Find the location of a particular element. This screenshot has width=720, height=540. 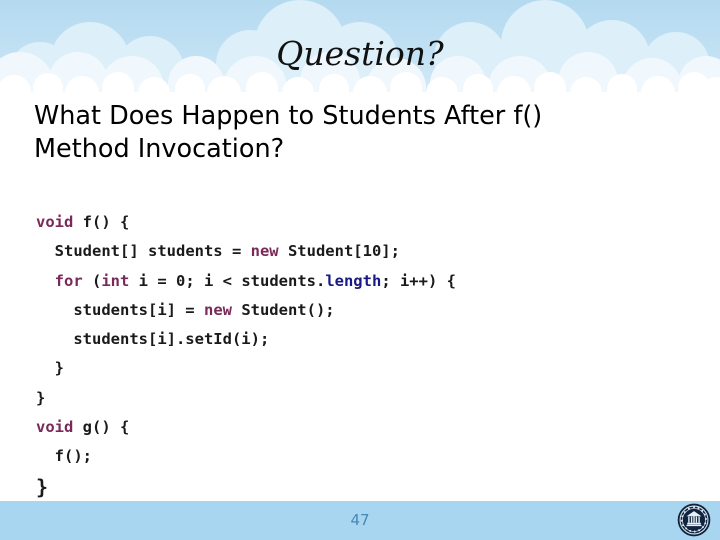

page-number: 47 is located at coordinates (360, 520).